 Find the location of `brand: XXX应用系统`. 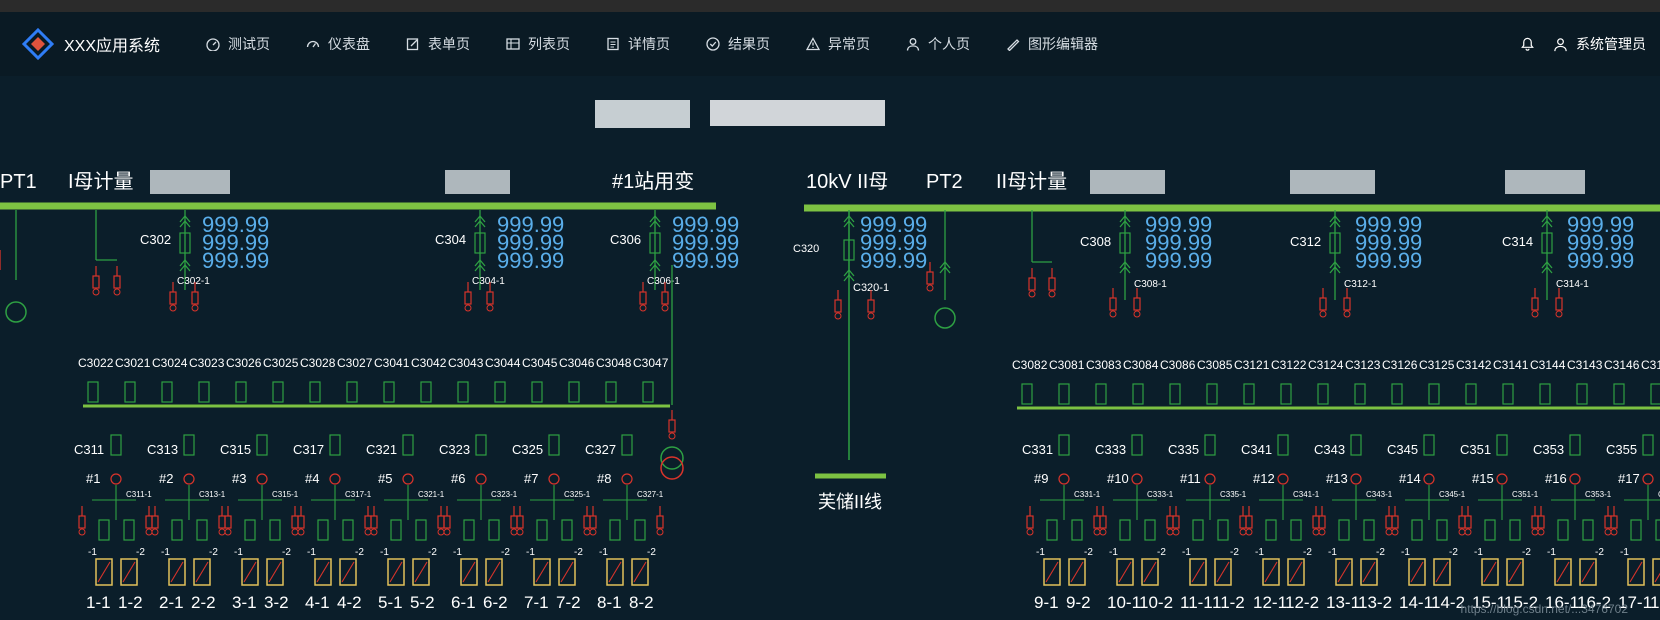

brand: XXX应用系统 is located at coordinates (107, 44).